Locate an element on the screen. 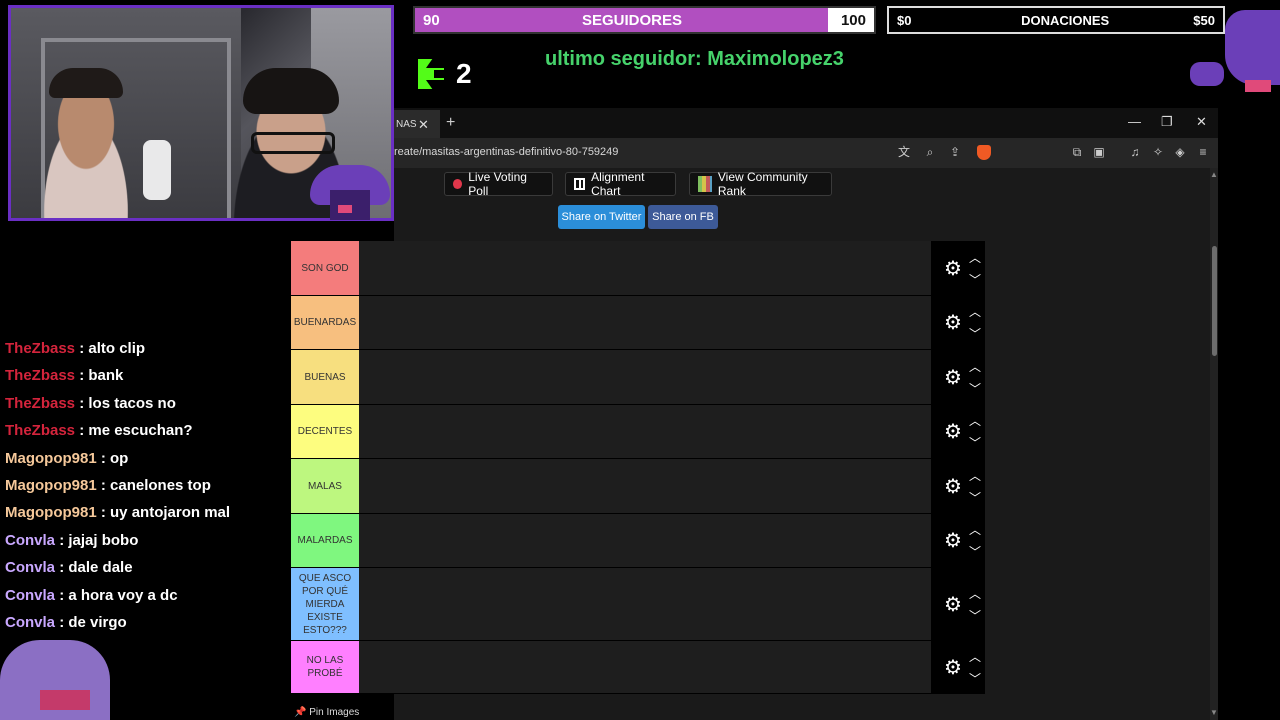 Image resolution: width=1280 pixels, height=720 pixels. chat-text: : a hora voy a dc is located at coordinates (118, 595).